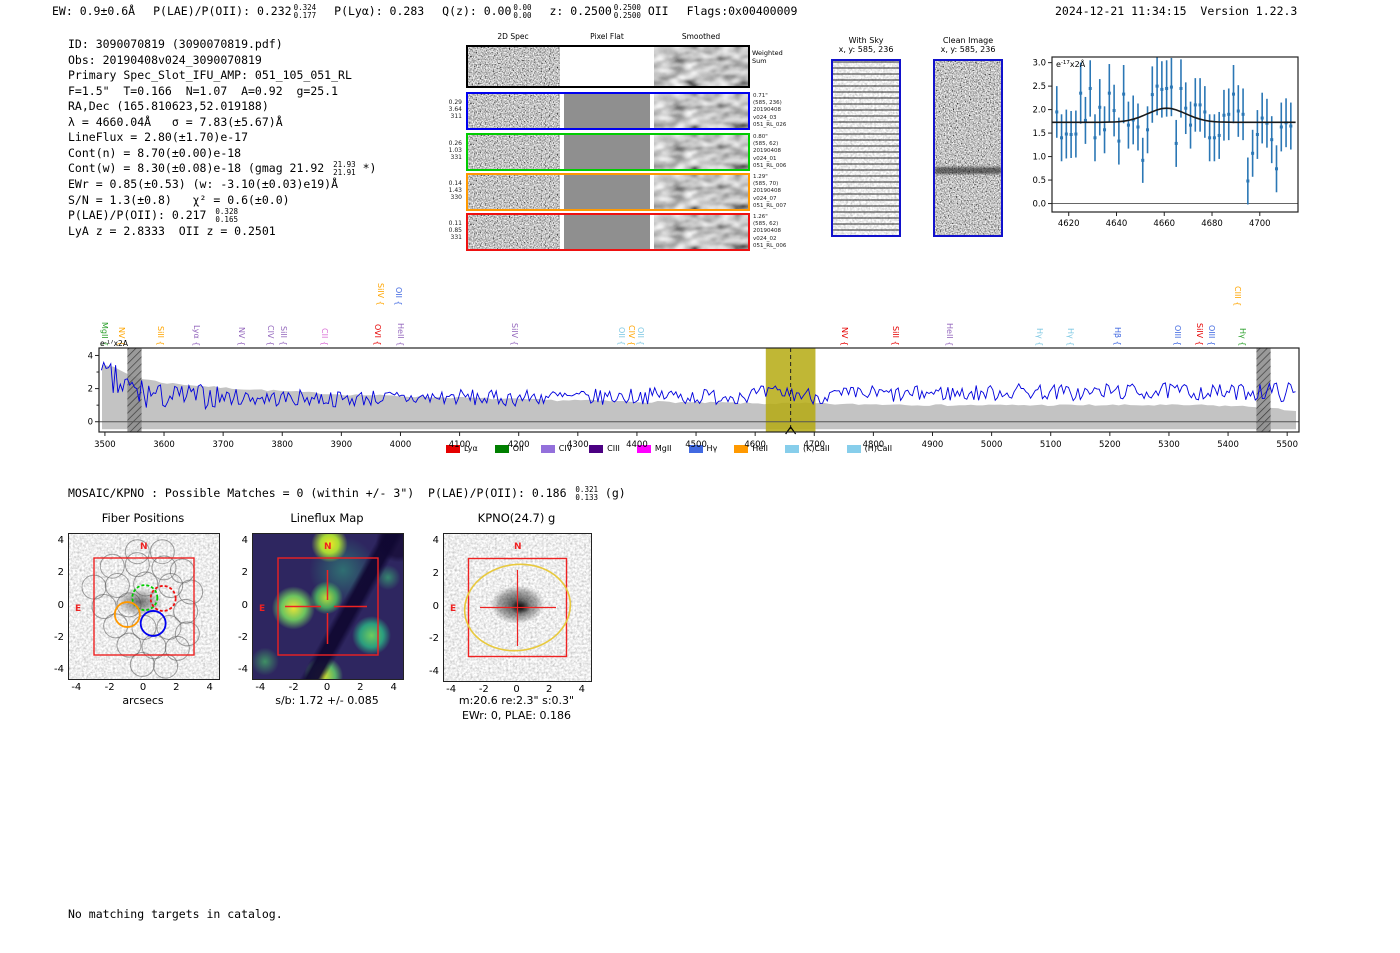 The width and height of the screenshot is (1400, 953). I want to click on fiber-positions-image: N E, so click(144, 606).